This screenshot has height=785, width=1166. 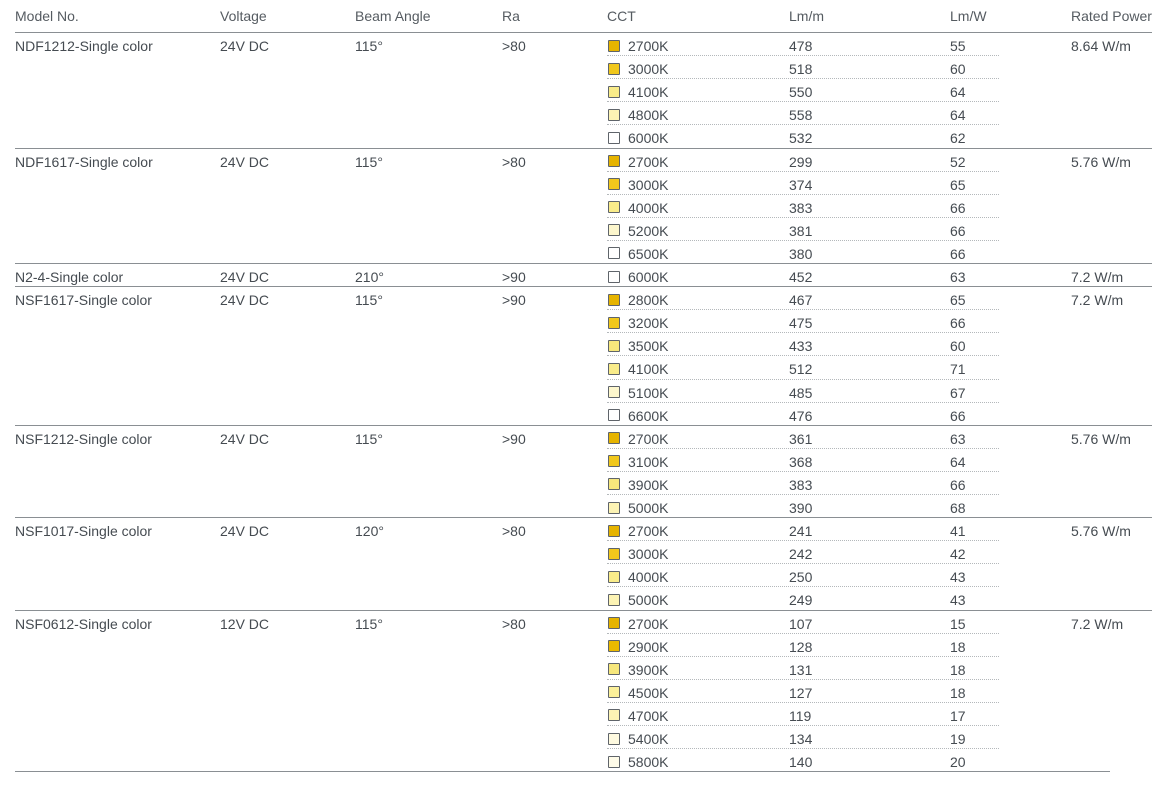 I want to click on lm-per-m-value: 119, so click(x=800, y=715).